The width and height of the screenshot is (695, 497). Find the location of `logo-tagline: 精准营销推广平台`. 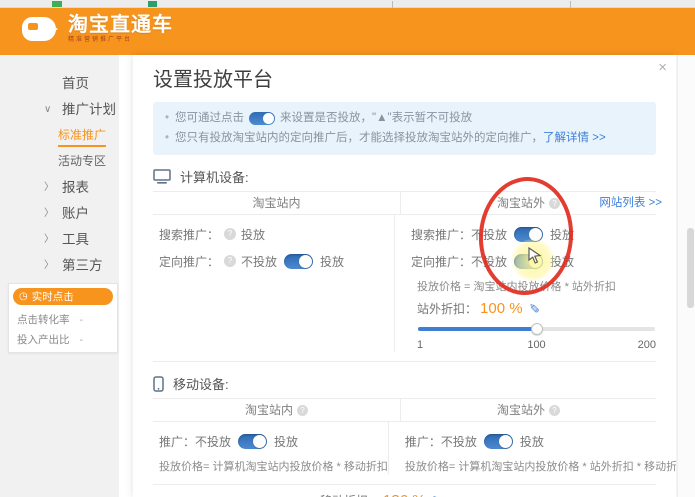

logo-tagline: 精准营销推广平台 is located at coordinates (100, 40).